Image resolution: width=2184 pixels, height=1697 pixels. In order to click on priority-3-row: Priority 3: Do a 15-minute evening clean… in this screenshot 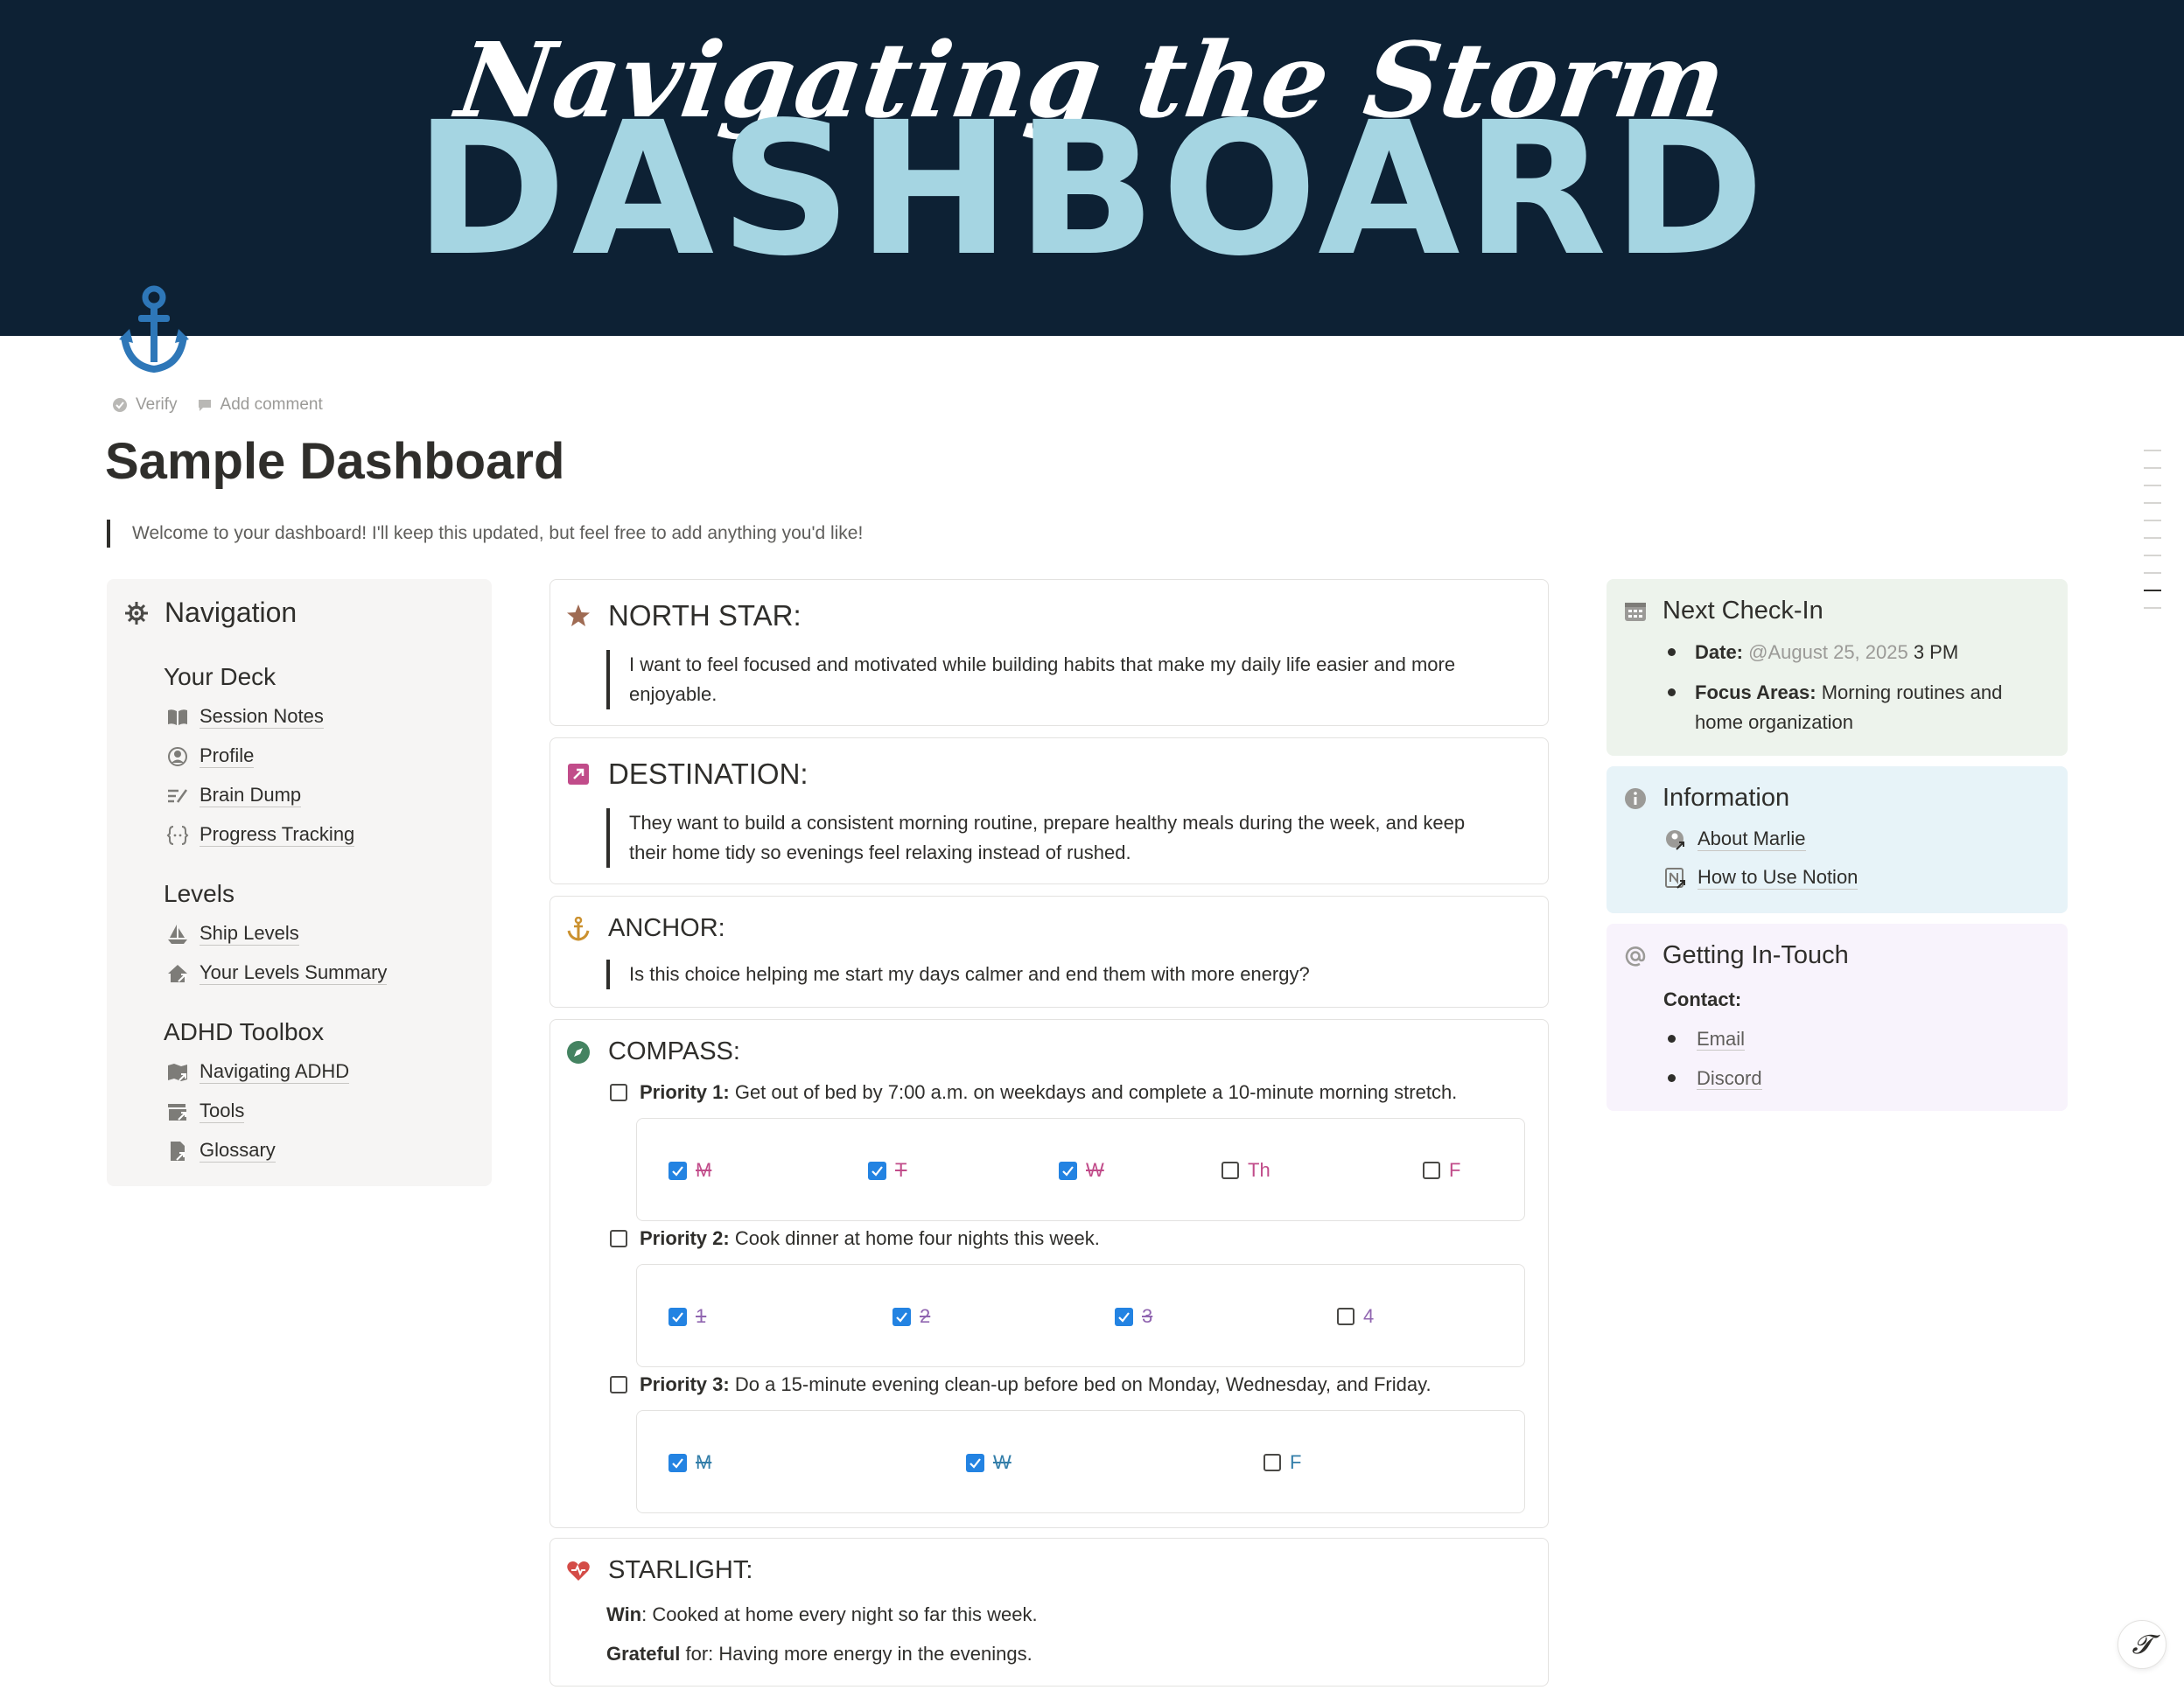, I will do `click(1021, 1385)`.